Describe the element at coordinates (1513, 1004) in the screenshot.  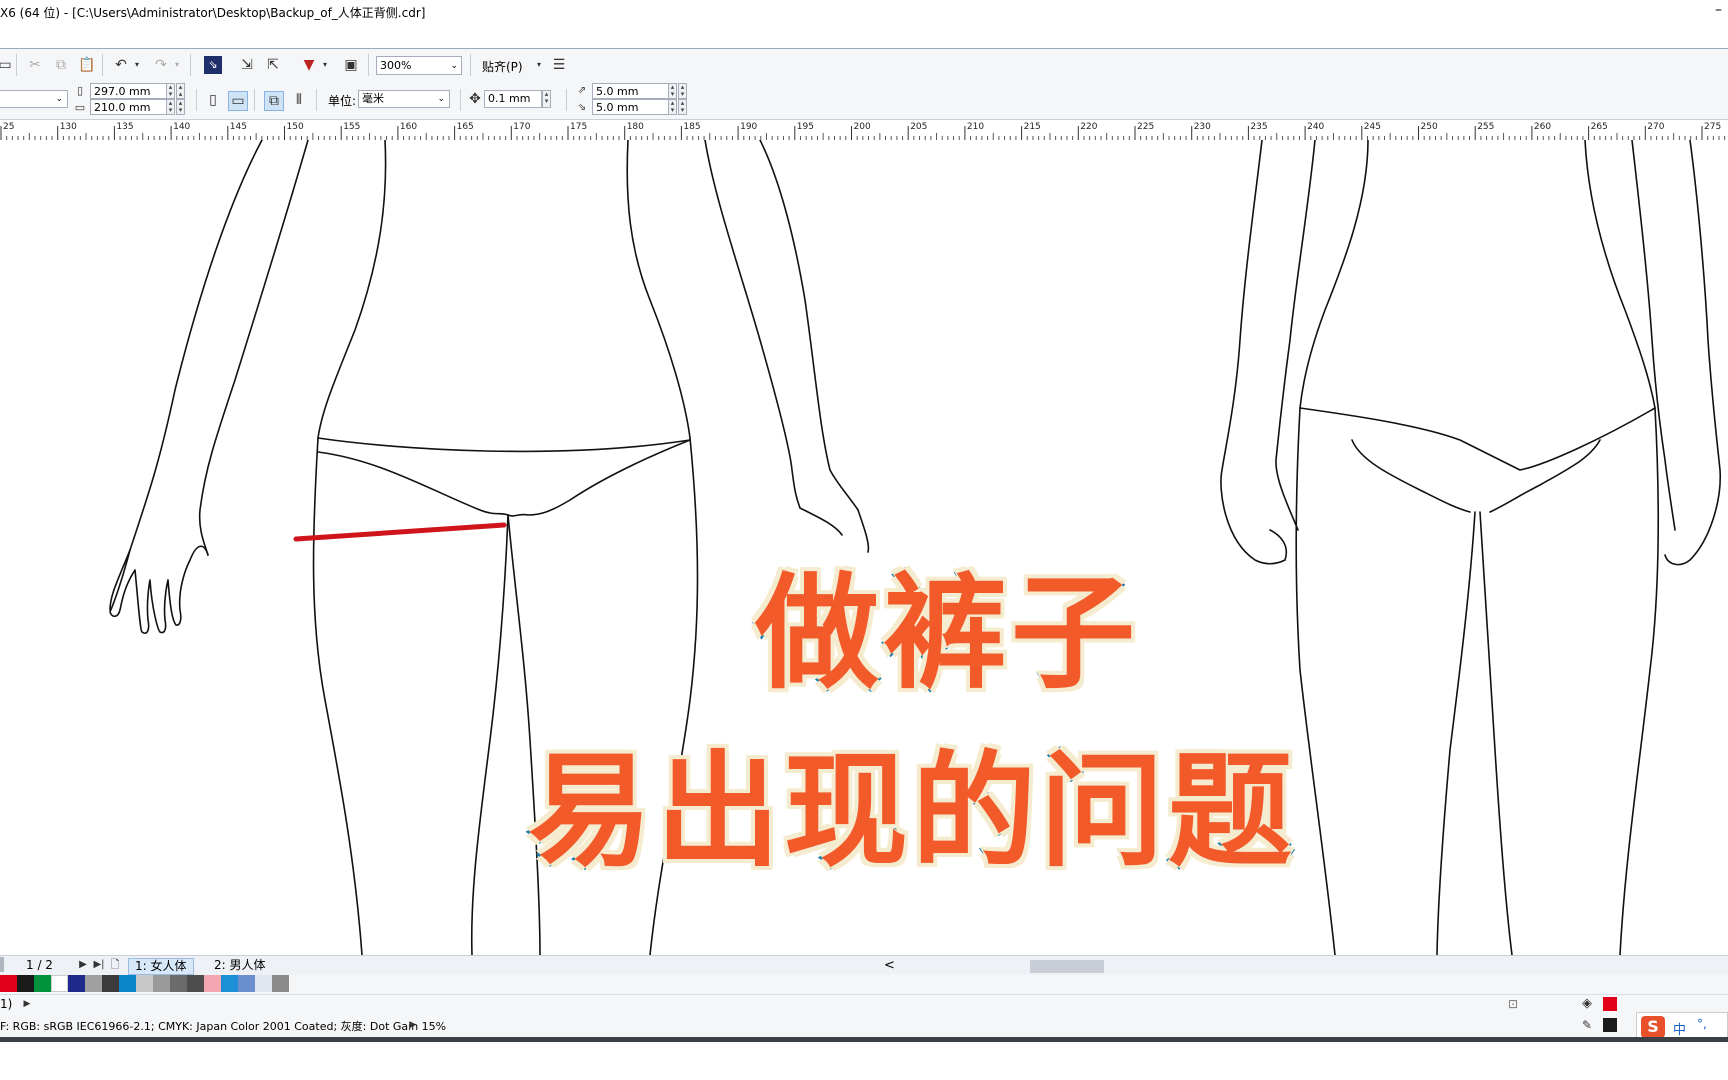
I see `snapshot-icon: ⊡` at that location.